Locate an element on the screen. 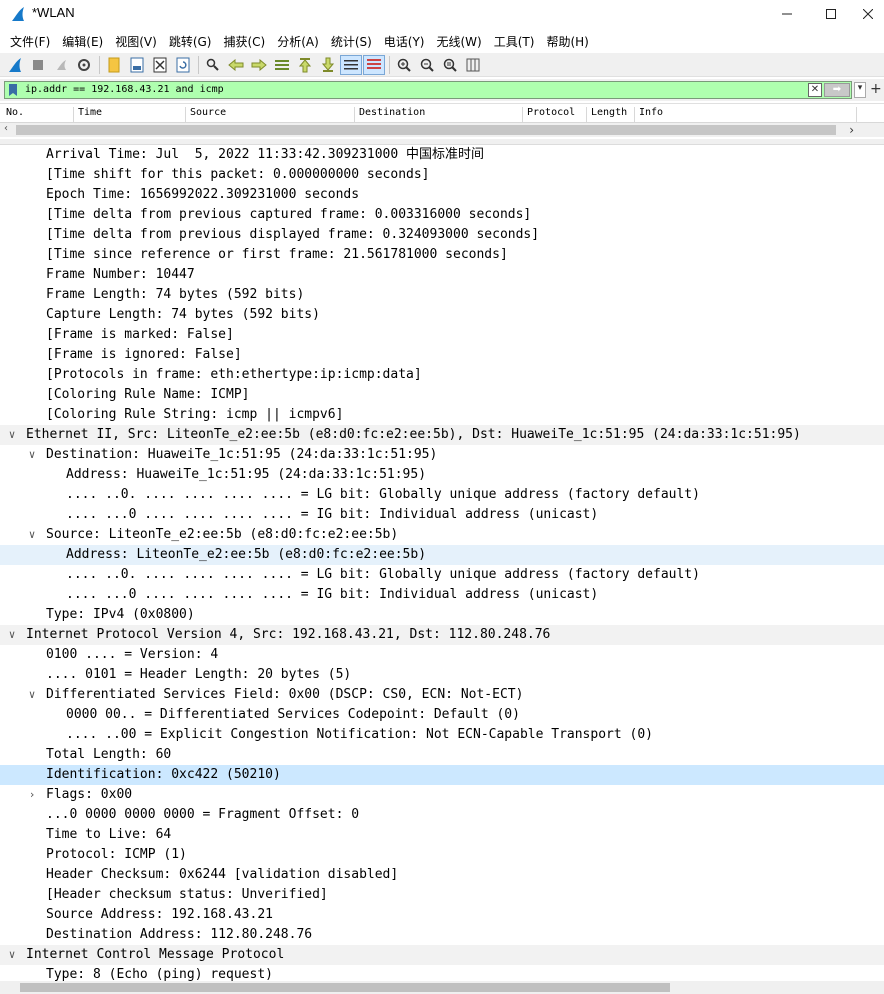  last-packet-button is located at coordinates (328, 65).